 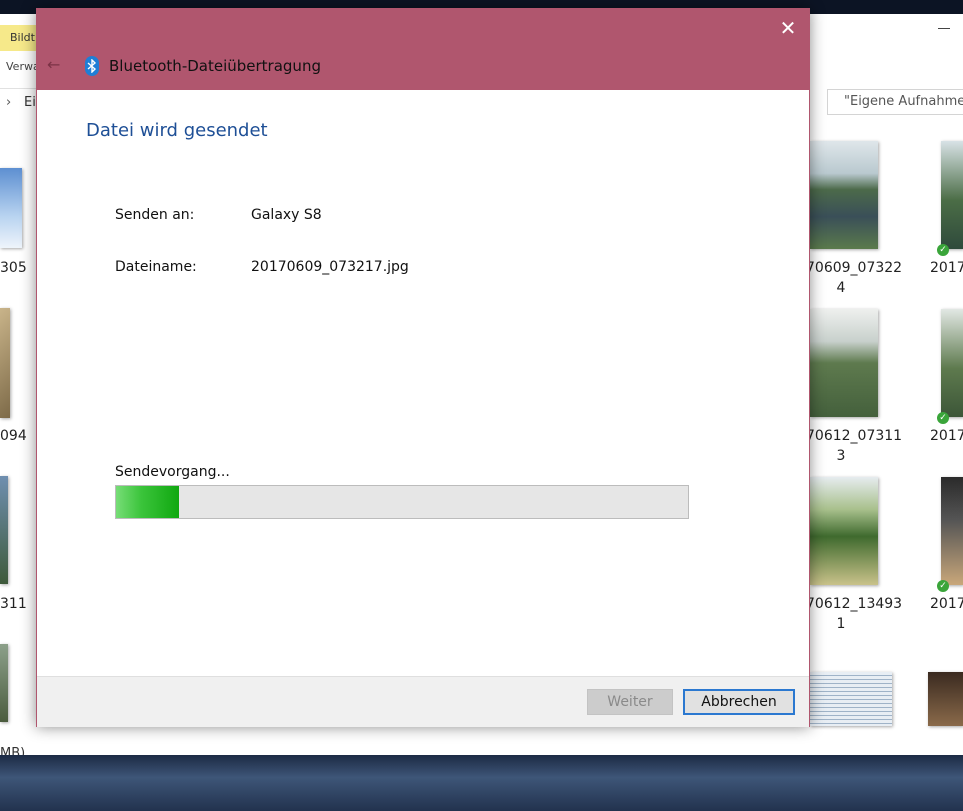 I want to click on thumbnail-caption: 305, so click(x=13, y=268).